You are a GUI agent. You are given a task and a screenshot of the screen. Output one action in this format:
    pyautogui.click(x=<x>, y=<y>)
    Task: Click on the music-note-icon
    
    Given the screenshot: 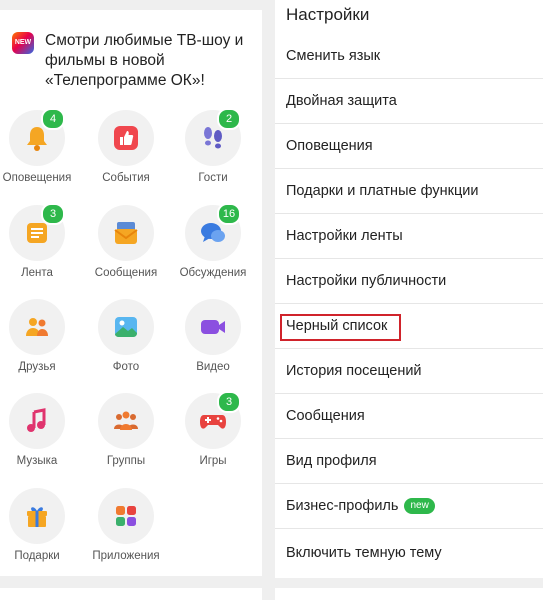 What is the action you would take?
    pyautogui.click(x=36, y=420)
    